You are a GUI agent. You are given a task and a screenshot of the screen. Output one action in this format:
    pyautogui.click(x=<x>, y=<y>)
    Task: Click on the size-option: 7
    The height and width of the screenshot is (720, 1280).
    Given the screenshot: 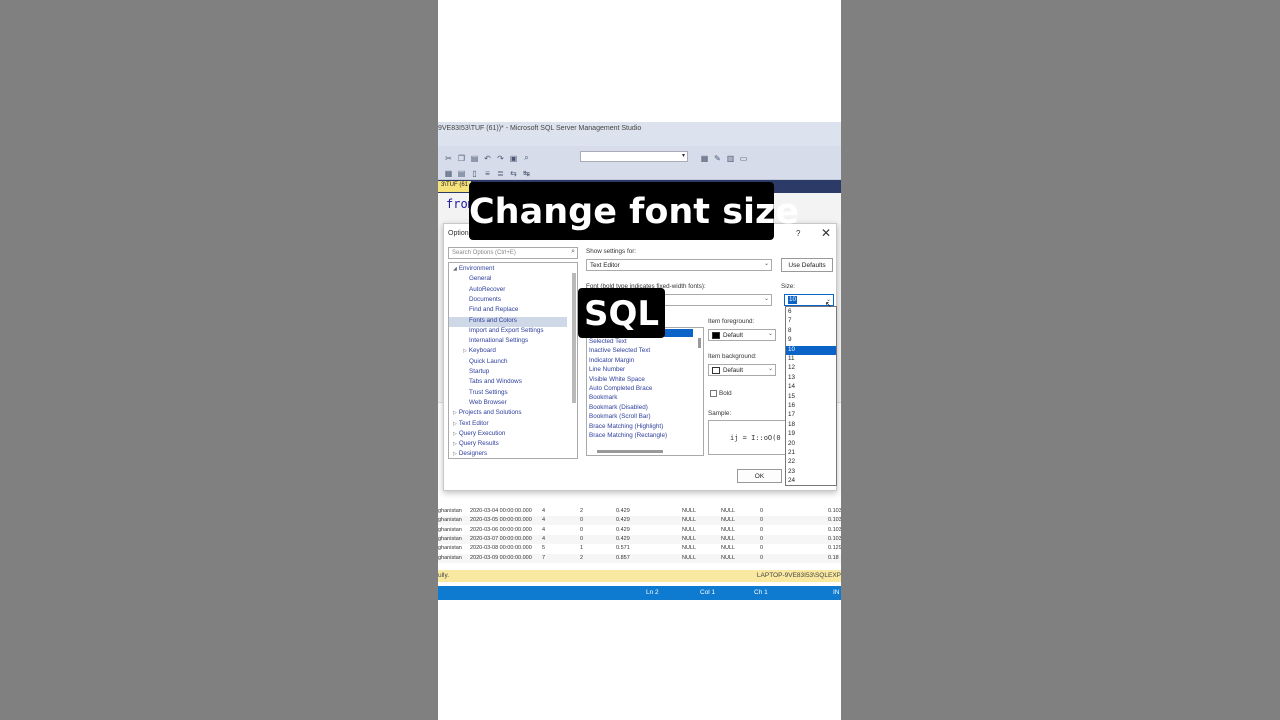 What is the action you would take?
    pyautogui.click(x=811, y=321)
    